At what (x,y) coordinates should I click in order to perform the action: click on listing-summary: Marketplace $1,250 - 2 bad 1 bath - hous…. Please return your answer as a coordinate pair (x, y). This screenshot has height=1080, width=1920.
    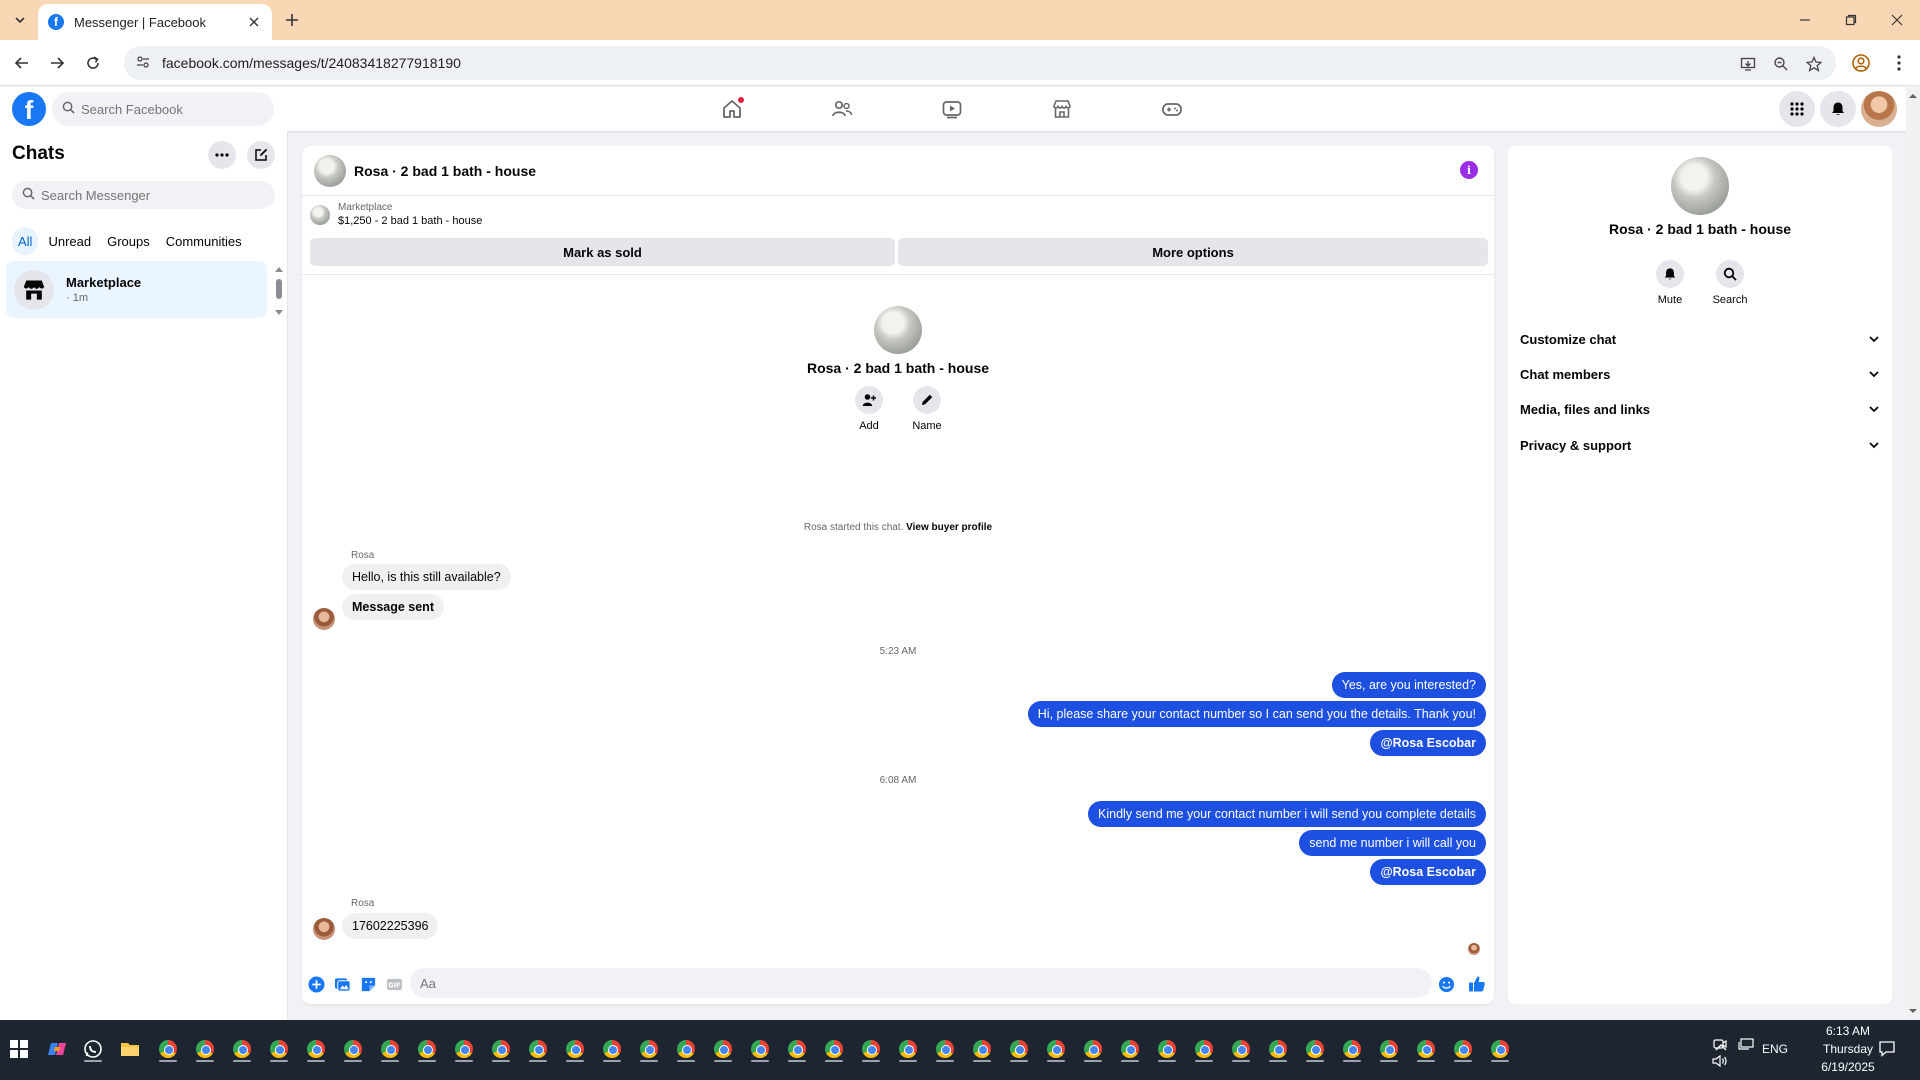
    Looking at the image, I should click on (396, 214).